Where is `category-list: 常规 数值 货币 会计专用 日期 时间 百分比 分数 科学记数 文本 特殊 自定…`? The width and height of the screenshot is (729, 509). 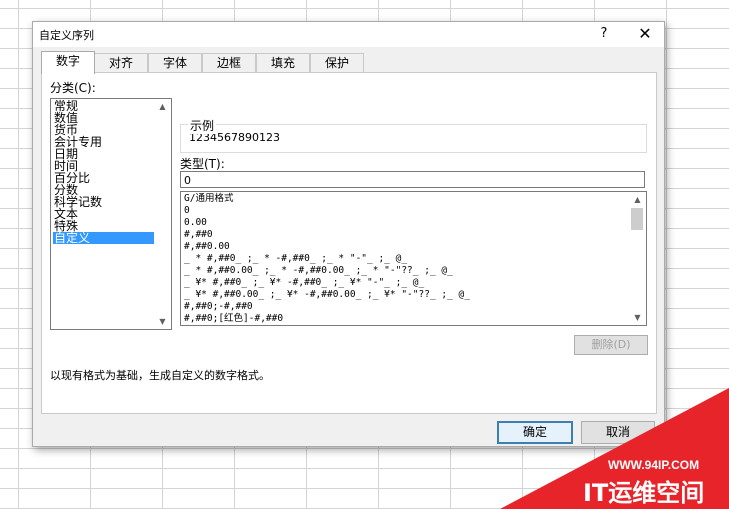
category-list: 常规 数值 货币 会计专用 日期 时间 百分比 分数 科学记数 文本 特殊 自定… is located at coordinates (111, 214).